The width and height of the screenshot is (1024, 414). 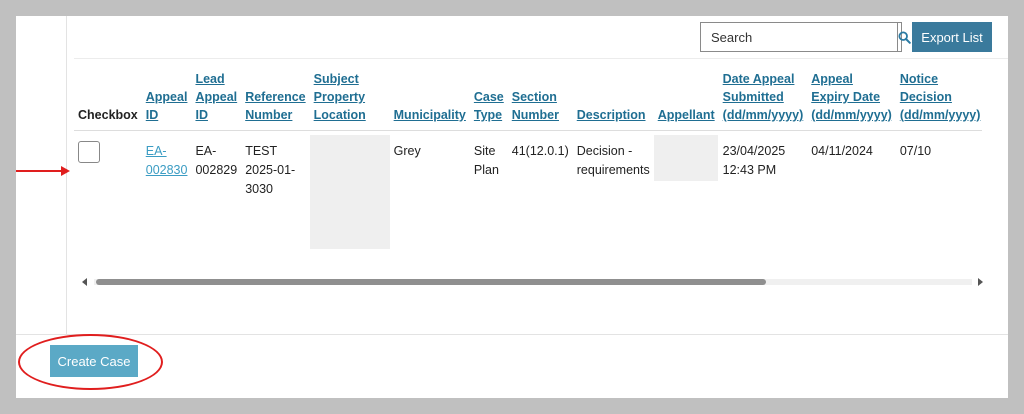 I want to click on cell-lead-appeal-id: EA-002829, so click(x=216, y=160).